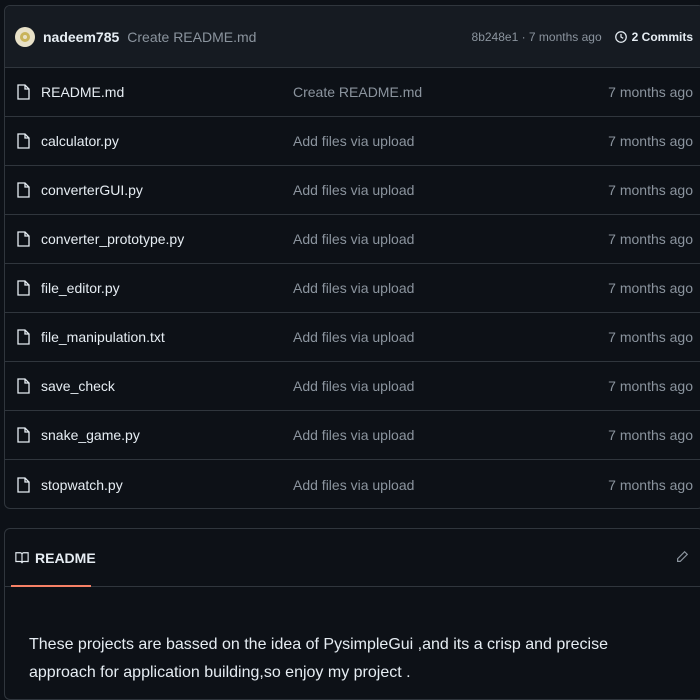  Describe the element at coordinates (81, 37) in the screenshot. I see `commit-author: nadeem785` at that location.